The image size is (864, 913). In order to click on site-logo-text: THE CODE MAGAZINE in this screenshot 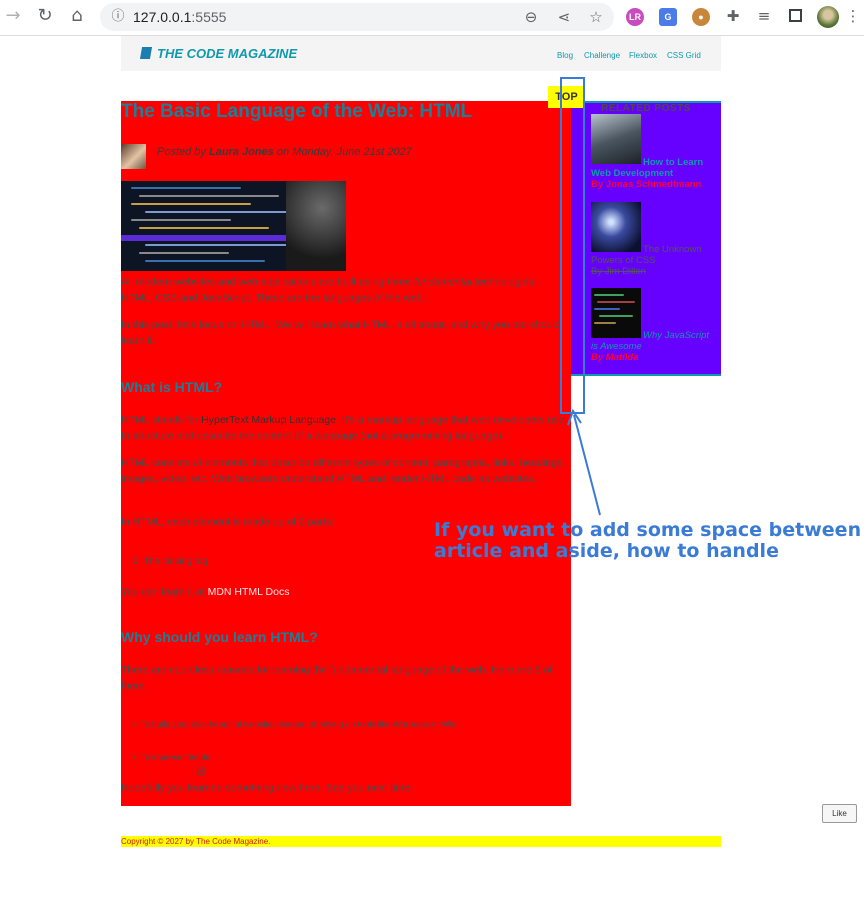, I will do `click(227, 53)`.